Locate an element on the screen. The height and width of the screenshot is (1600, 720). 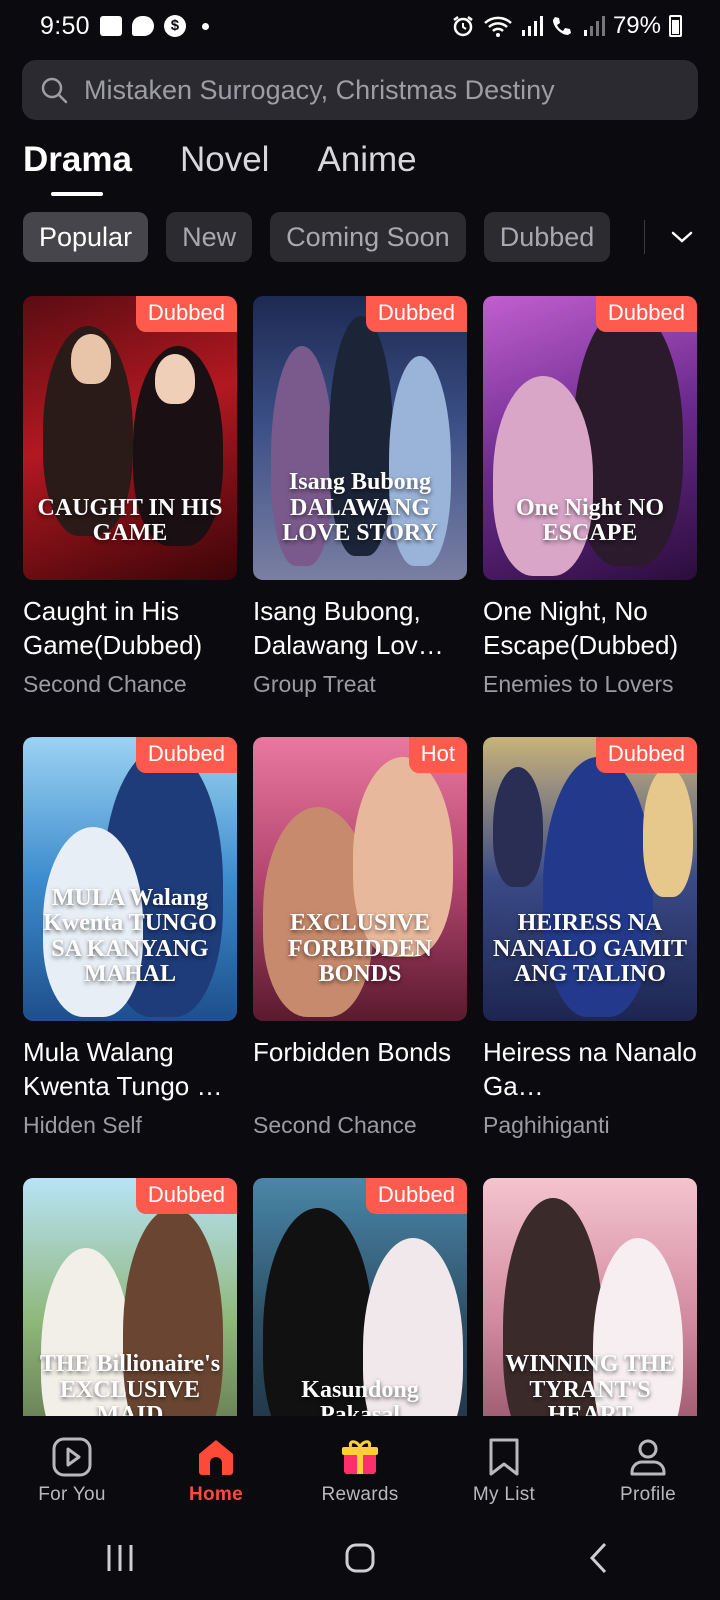
drama-card: THE Billionaire's EXCLUSIVE MAID Dubbed is located at coordinates (130, 1297).